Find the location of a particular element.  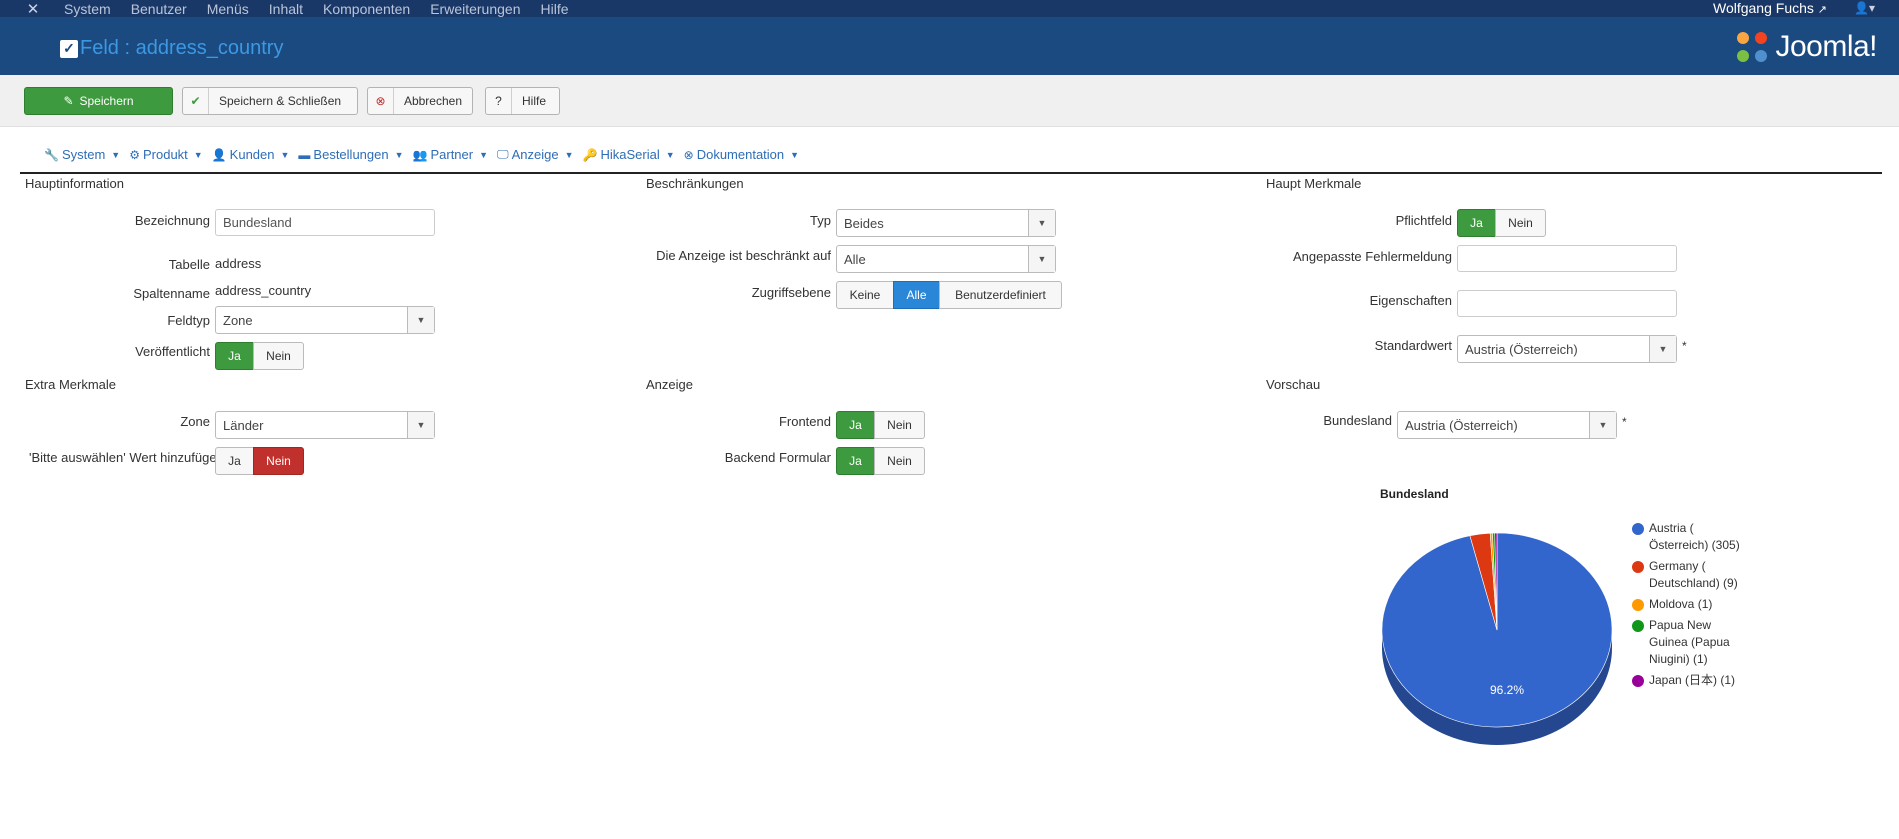

display-limit-select: Alle ▼ is located at coordinates (946, 259).